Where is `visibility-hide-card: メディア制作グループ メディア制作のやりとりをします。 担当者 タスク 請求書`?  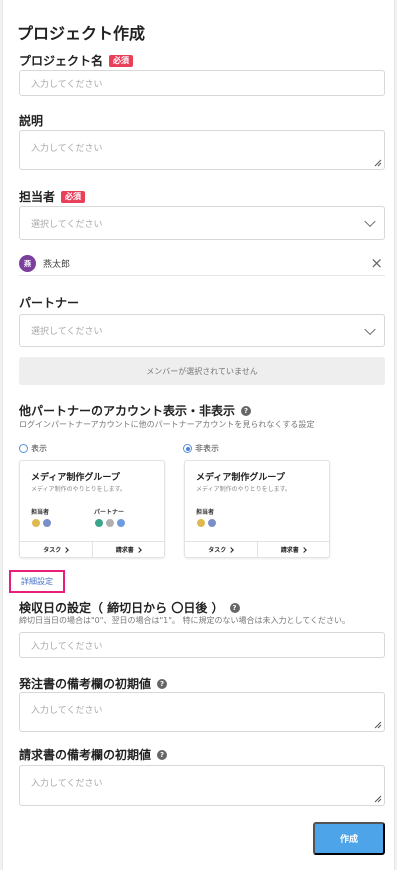 visibility-hide-card: メディア制作グループ メディア制作のやりとりをします。 担当者 タスク 請求書 is located at coordinates (257, 509).